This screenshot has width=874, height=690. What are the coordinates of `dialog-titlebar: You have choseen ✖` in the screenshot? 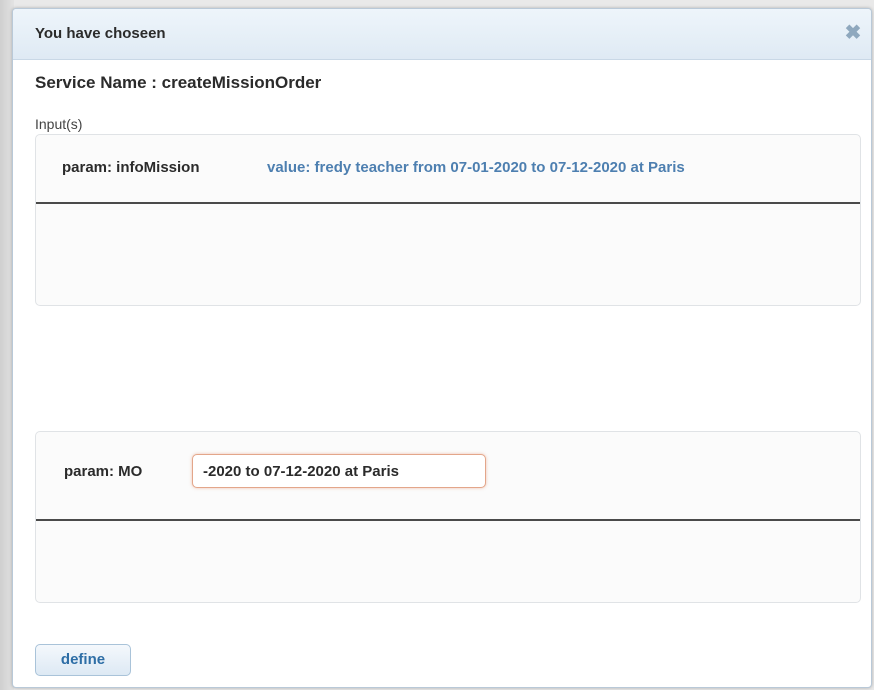 It's located at (442, 34).